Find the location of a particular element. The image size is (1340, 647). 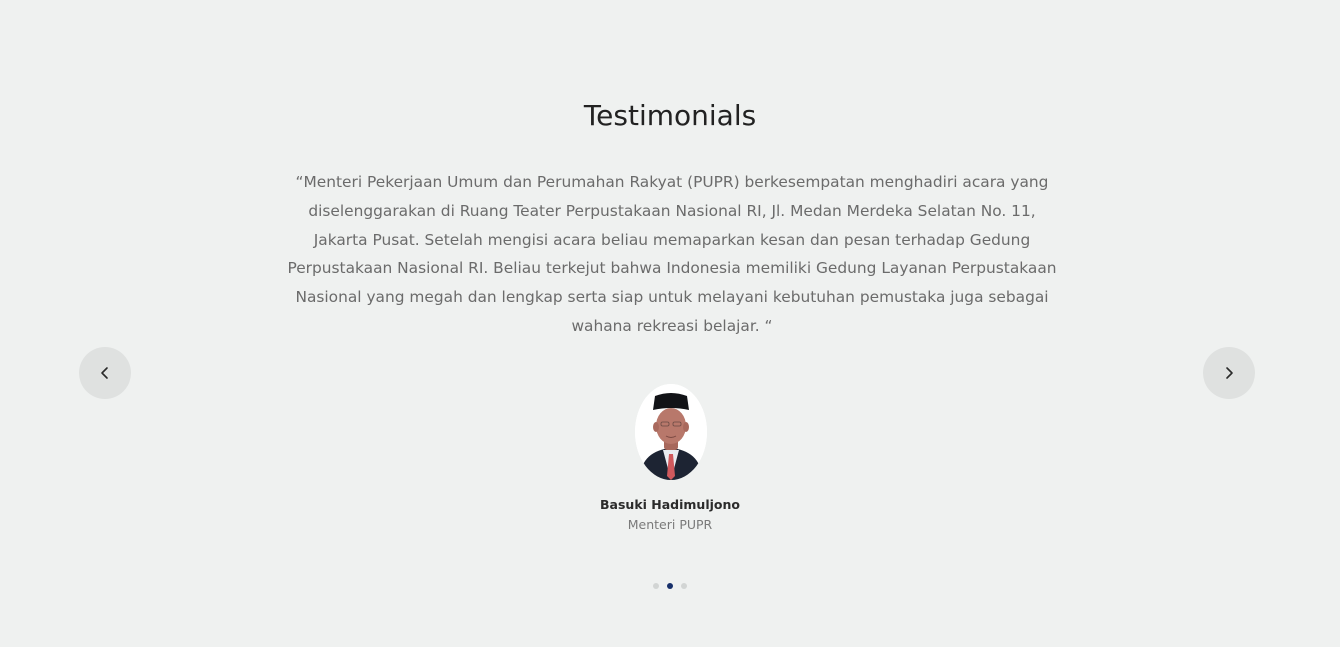

carousel-prev-button is located at coordinates (105, 373).